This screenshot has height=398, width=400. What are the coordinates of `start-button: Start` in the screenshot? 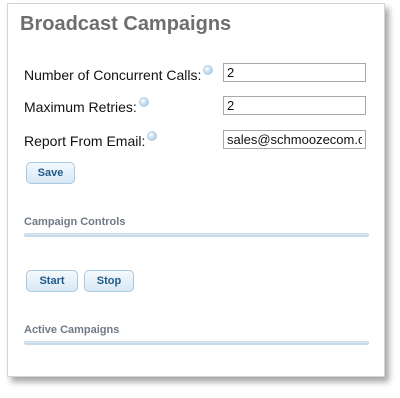 It's located at (52, 281).